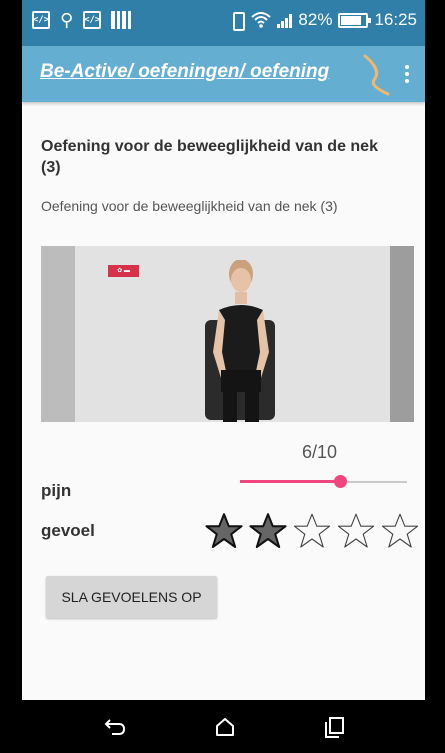 The width and height of the screenshot is (445, 753). I want to click on feeling-rating, so click(312, 531).